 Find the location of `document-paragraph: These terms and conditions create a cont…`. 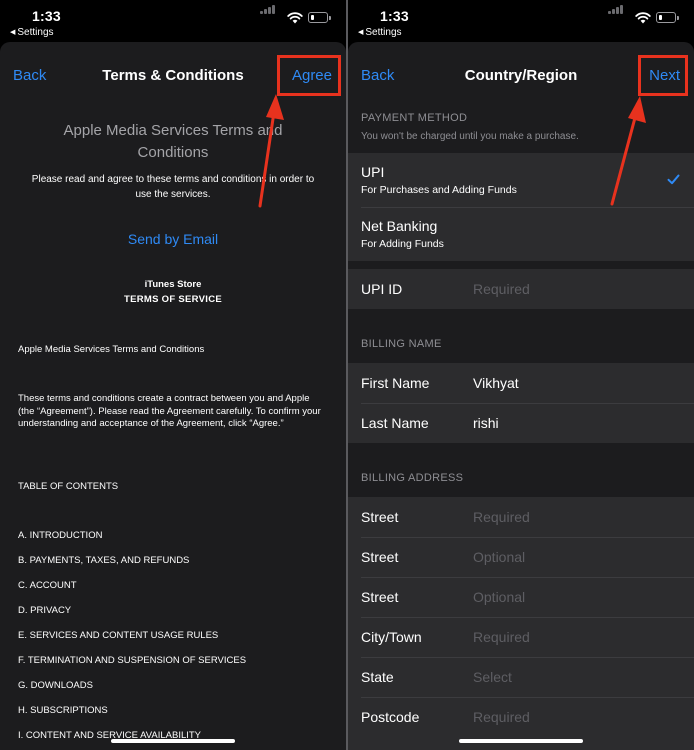

document-paragraph: These terms and conditions create a cont… is located at coordinates (169, 411).